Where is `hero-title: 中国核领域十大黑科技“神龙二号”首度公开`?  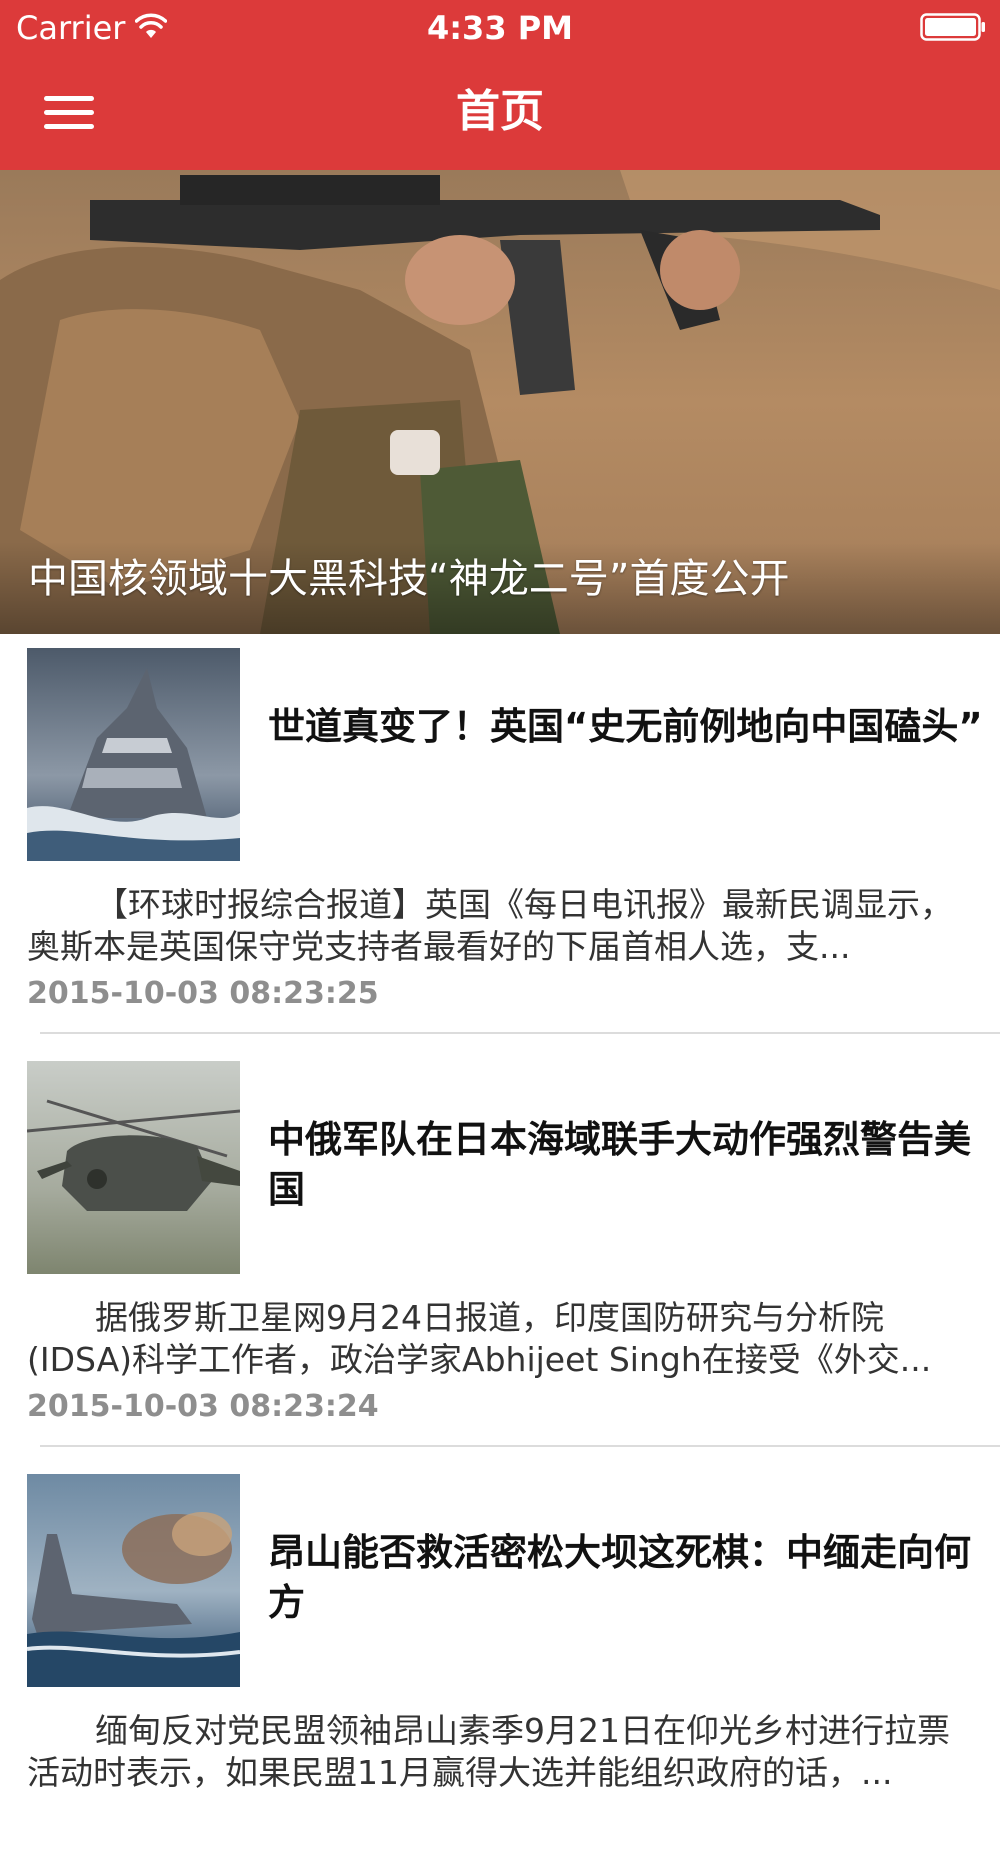 hero-title: 中国核领域十大黑科技“神龙二号”首度公开 is located at coordinates (409, 579).